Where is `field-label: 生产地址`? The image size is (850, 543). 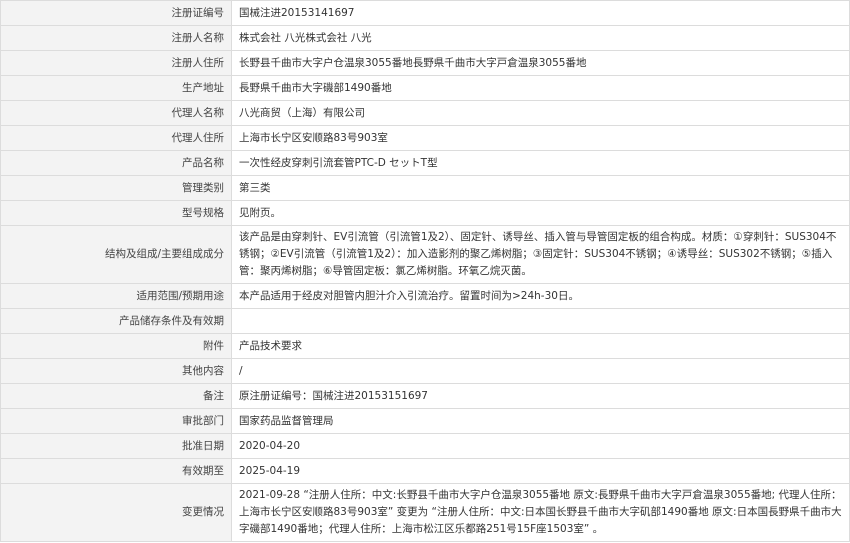
field-label: 生产地址 is located at coordinates (116, 88).